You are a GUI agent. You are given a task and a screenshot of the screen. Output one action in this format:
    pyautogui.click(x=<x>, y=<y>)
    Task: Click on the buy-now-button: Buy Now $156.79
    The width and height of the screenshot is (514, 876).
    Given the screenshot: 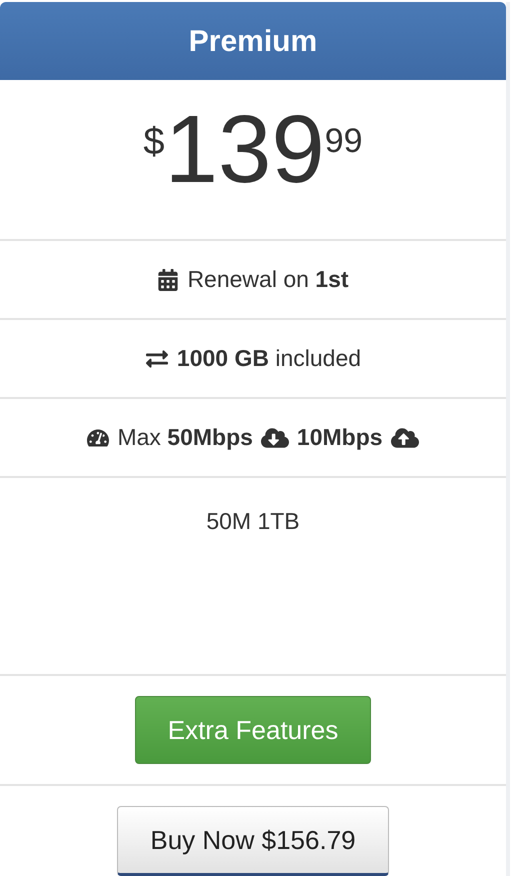 What is the action you would take?
    pyautogui.click(x=253, y=841)
    